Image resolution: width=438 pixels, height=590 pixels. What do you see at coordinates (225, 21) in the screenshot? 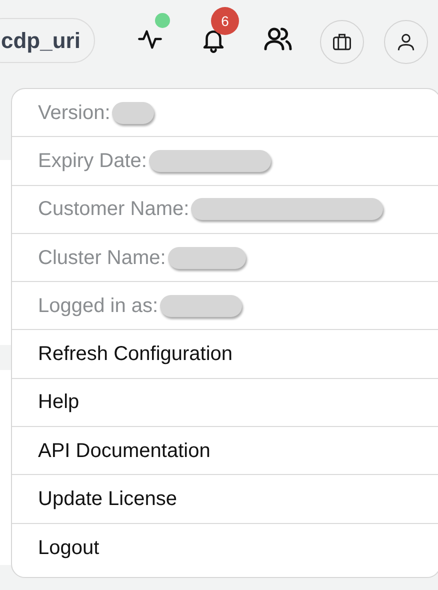
I see `notification-badge: 6` at bounding box center [225, 21].